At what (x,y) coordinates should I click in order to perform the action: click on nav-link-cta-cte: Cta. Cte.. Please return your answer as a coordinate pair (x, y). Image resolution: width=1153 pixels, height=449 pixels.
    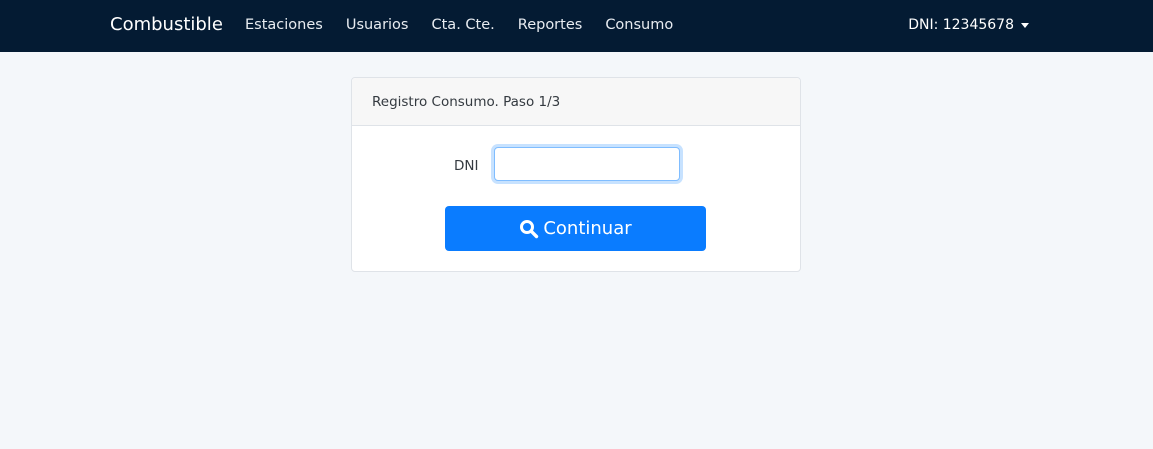
    Looking at the image, I should click on (463, 25).